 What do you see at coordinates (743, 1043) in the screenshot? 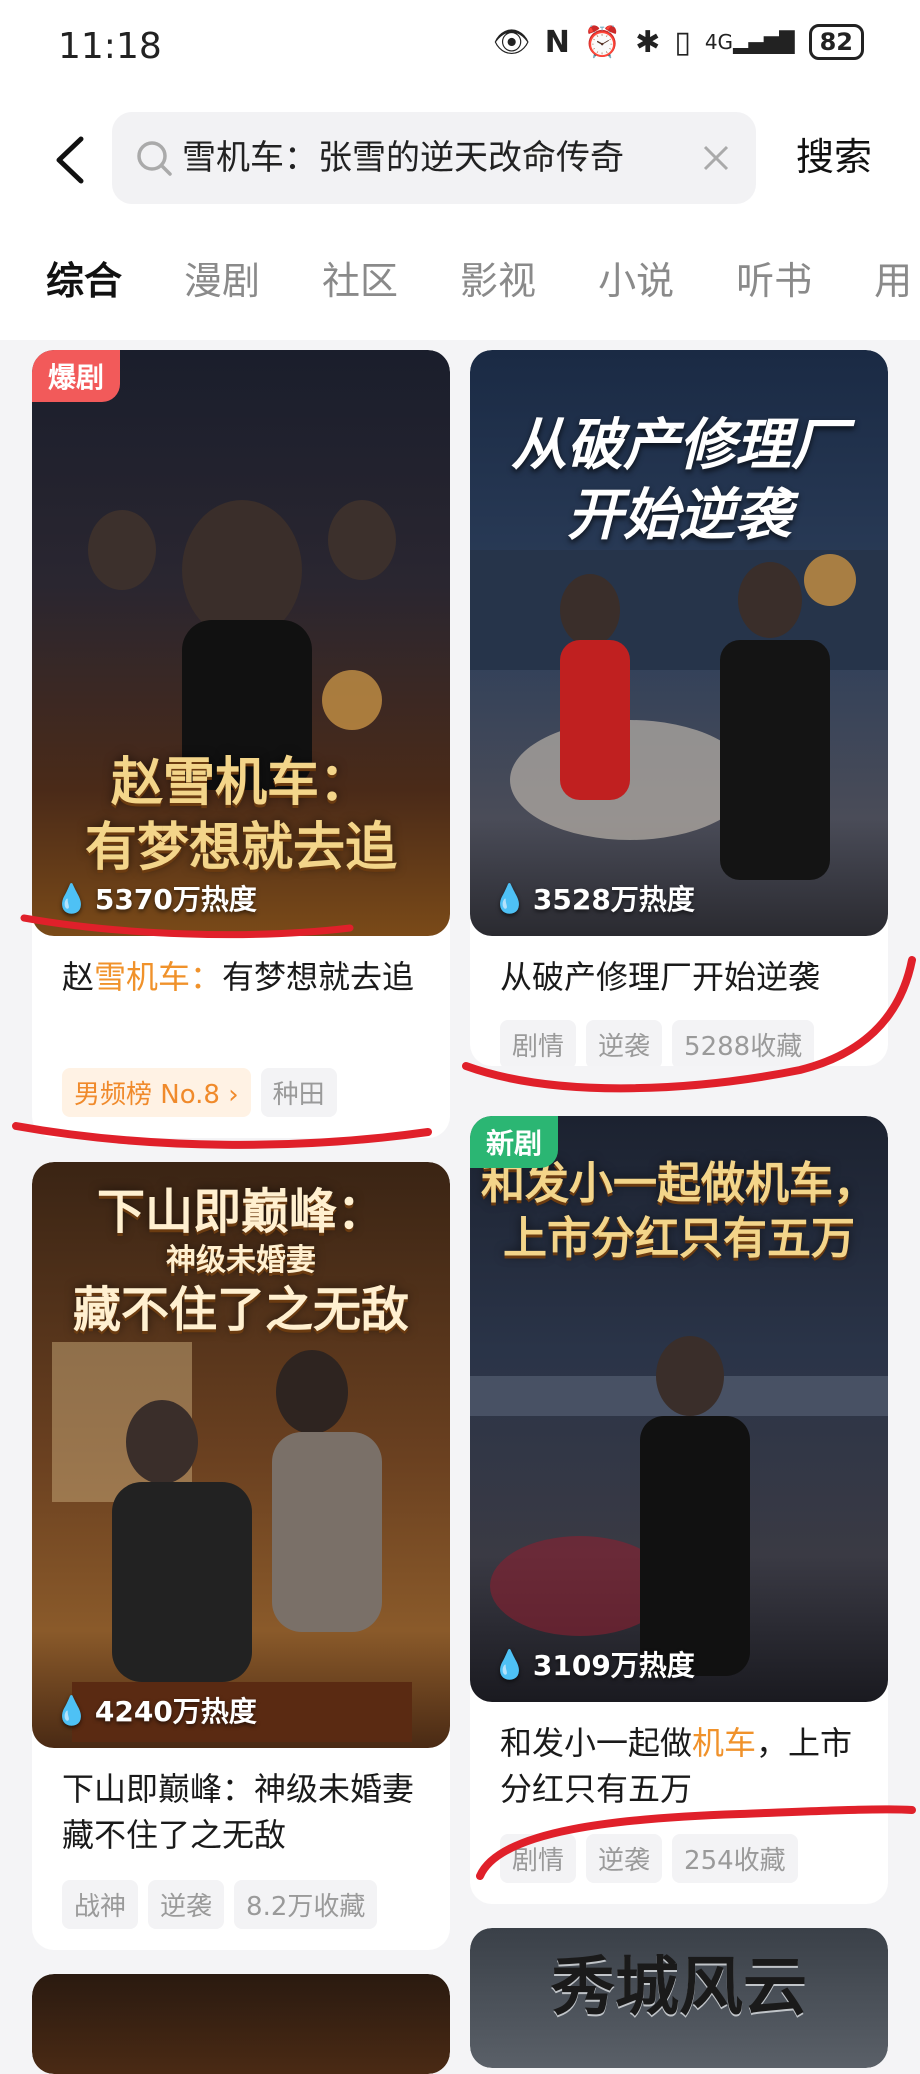
I see `collect-count-tag: 5288收藏` at bounding box center [743, 1043].